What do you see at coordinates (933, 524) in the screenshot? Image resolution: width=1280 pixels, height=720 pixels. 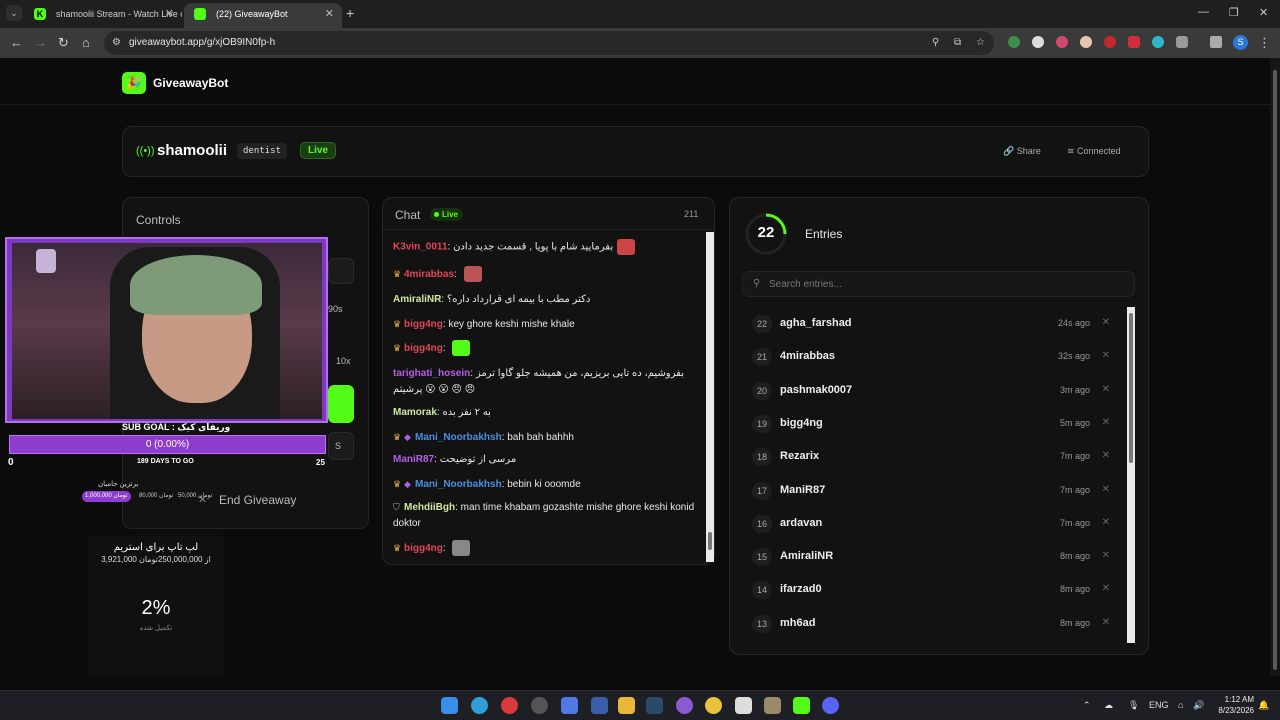 I see `entry-row: 16 ardavan 7m ago ✕` at bounding box center [933, 524].